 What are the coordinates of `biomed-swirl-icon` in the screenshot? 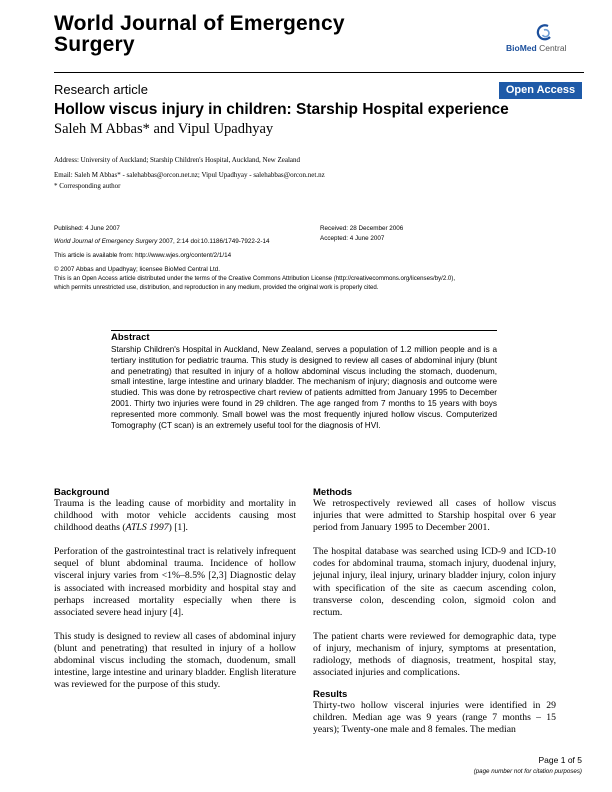 It's located at (543, 32).